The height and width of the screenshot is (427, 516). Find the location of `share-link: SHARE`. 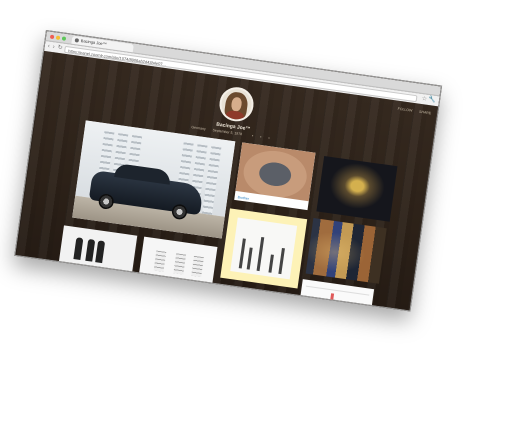

share-link: SHARE is located at coordinates (425, 113).